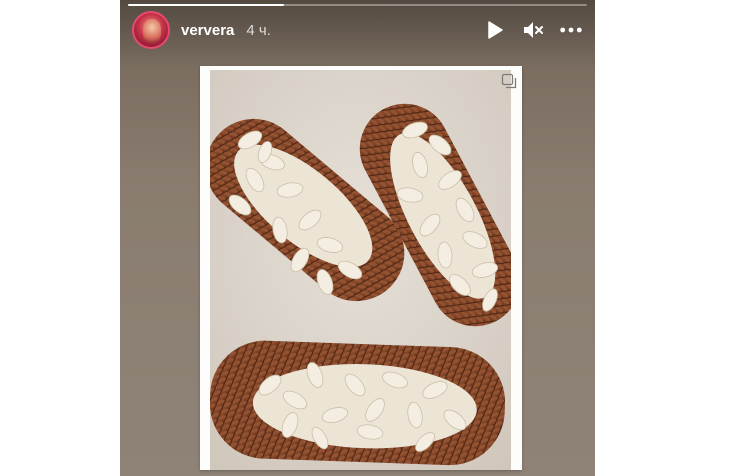  I want to click on more-options-button, so click(571, 30).